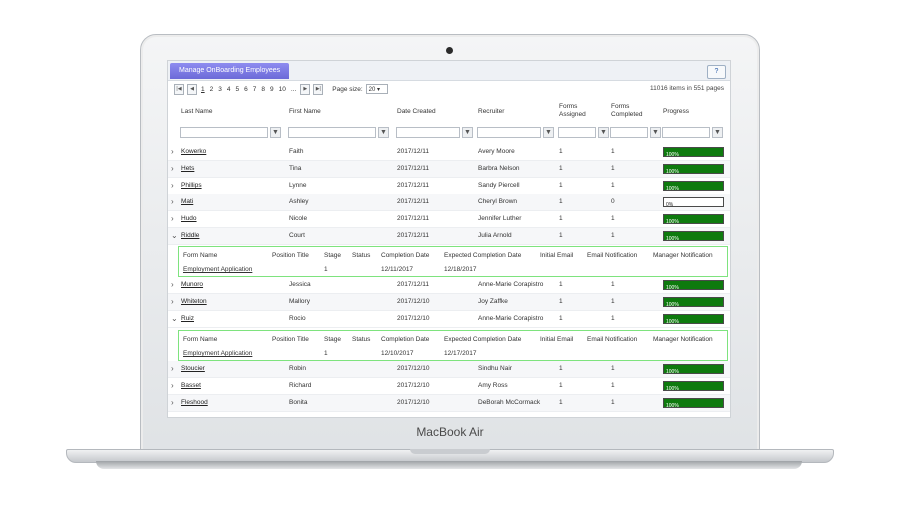 The height and width of the screenshot is (520, 900). What do you see at coordinates (495, 368) in the screenshot?
I see `recruiter-cell: Sindhu Nair` at bounding box center [495, 368].